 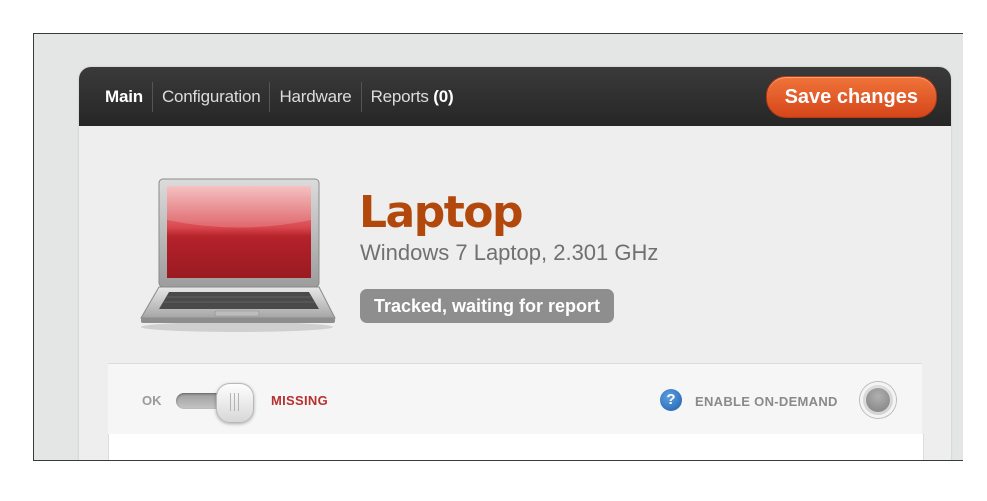 I want to click on reports-count: (0), so click(x=443, y=96).